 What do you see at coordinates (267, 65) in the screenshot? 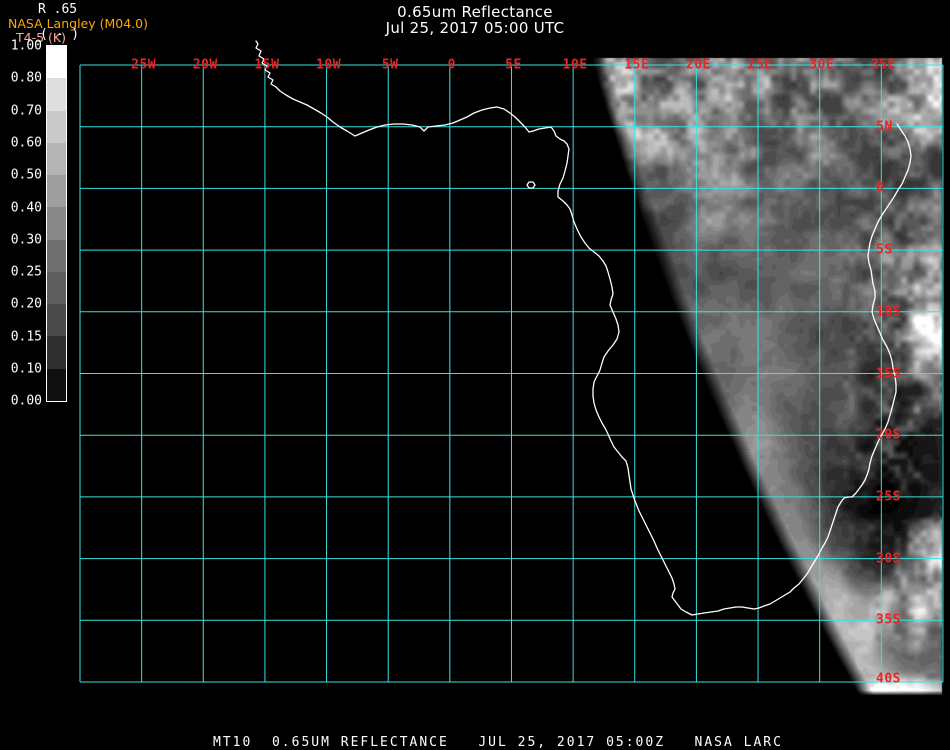
I see `lon-label-15W: 15W` at bounding box center [267, 65].